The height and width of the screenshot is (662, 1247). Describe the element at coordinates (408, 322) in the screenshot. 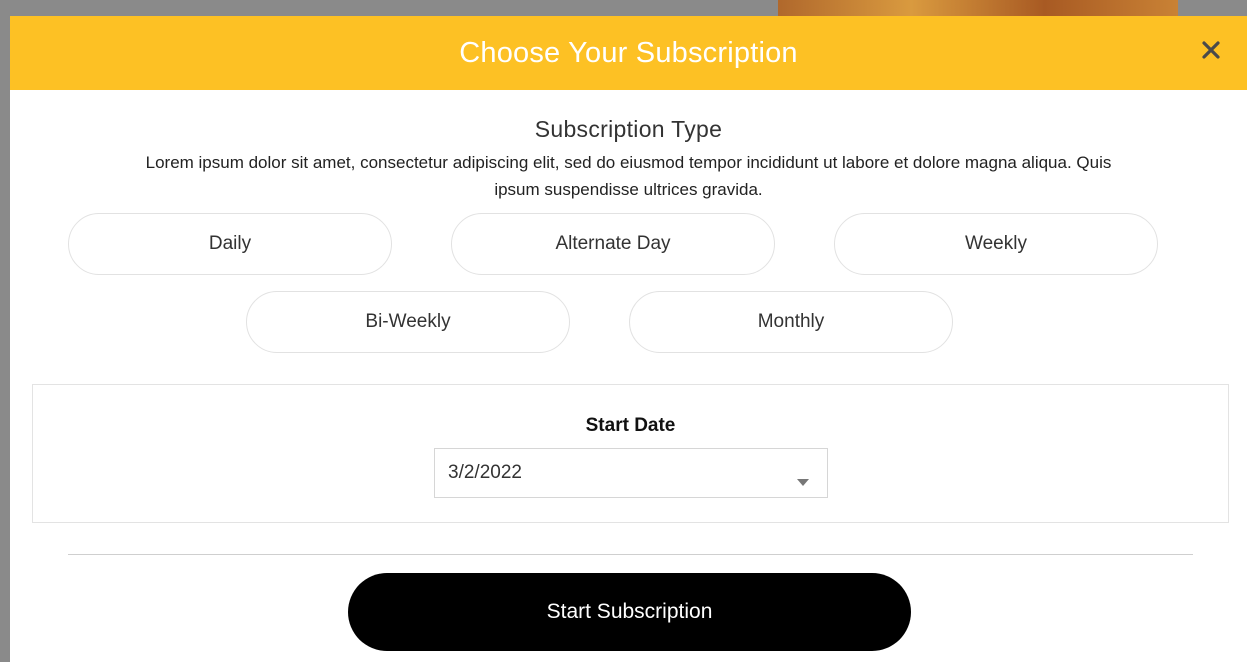

I see `option-bi-weekly: Bi-Weekly` at that location.